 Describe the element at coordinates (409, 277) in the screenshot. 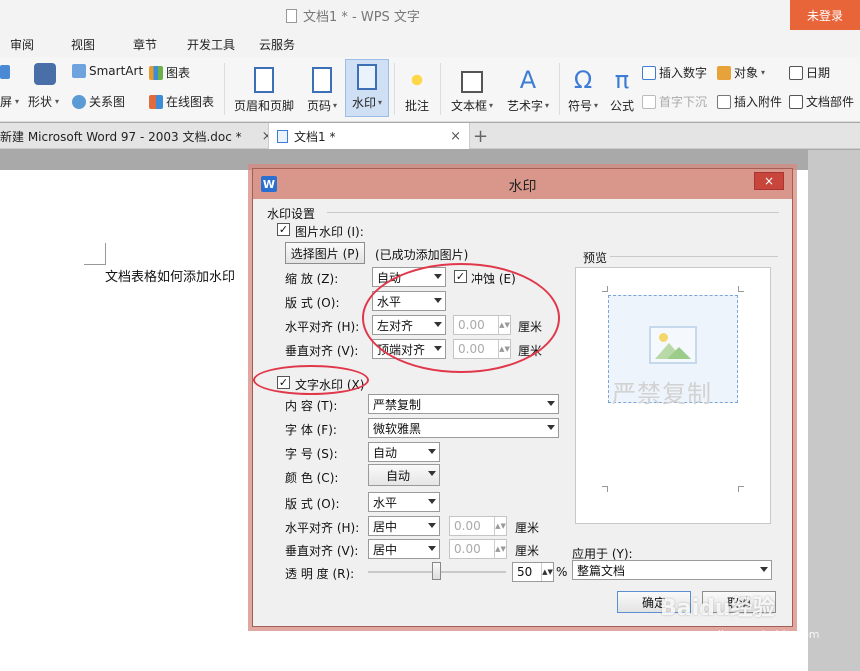

I see `picture-scale-select: 自动` at that location.